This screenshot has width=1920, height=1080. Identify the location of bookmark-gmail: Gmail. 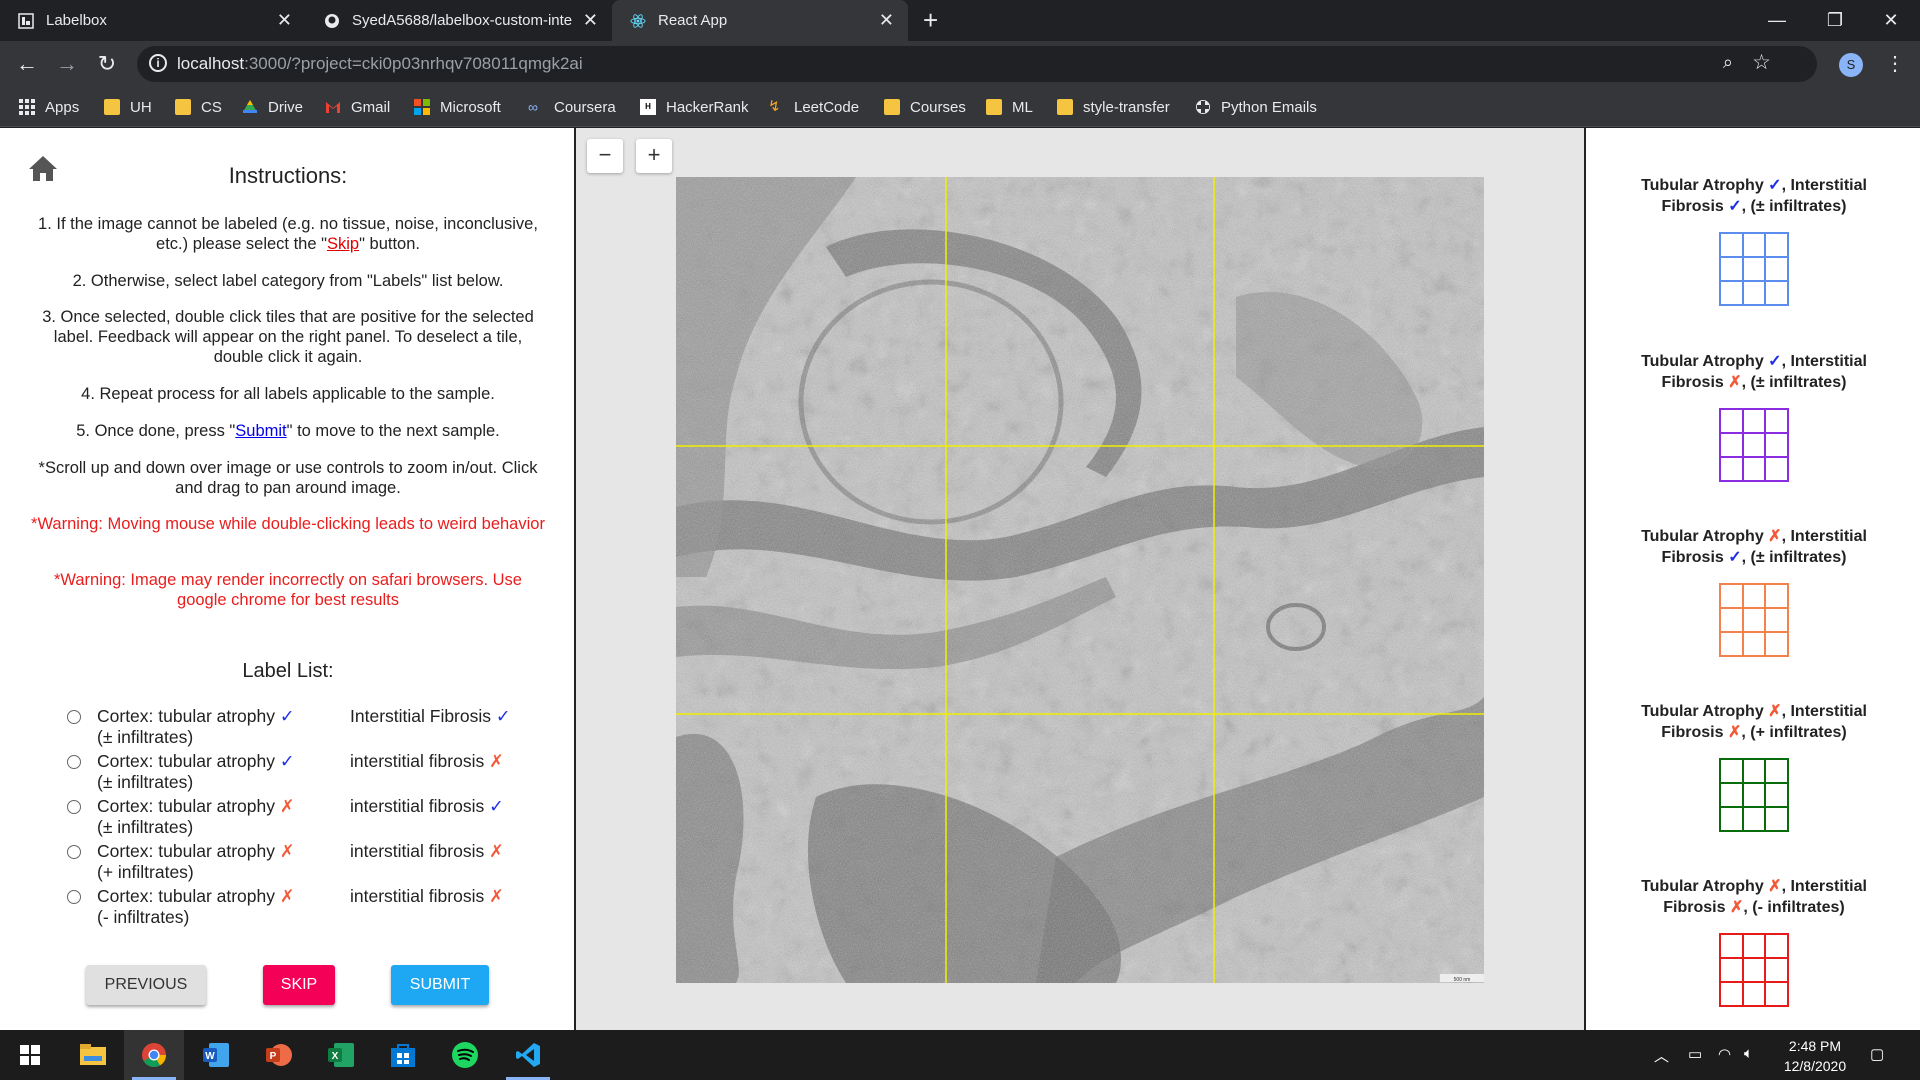
(357, 107).